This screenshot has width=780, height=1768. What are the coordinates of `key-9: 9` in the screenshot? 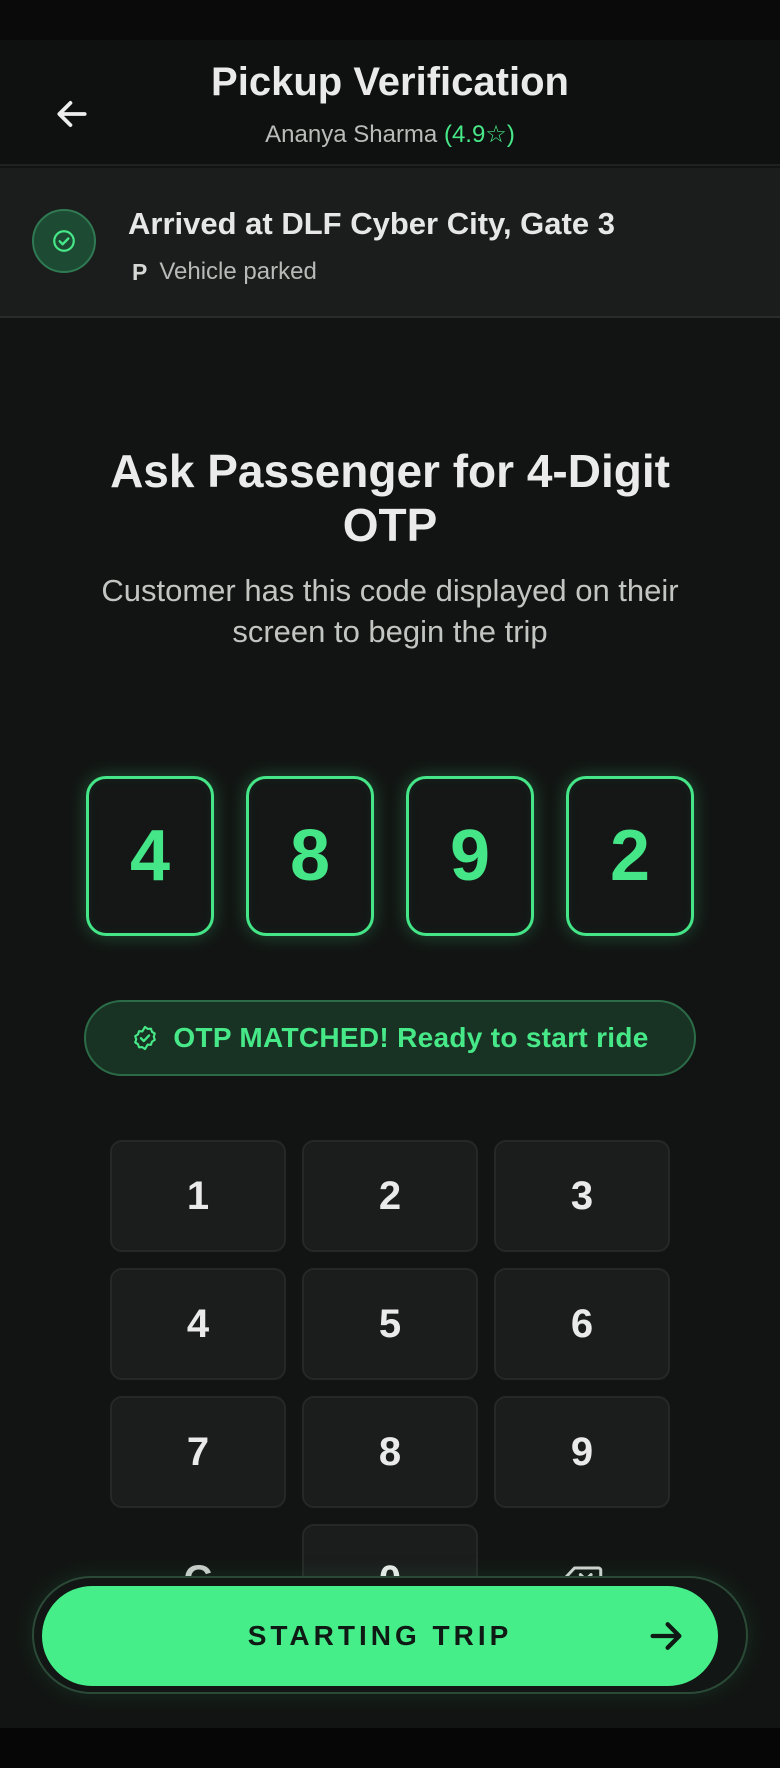 It's located at (582, 1452).